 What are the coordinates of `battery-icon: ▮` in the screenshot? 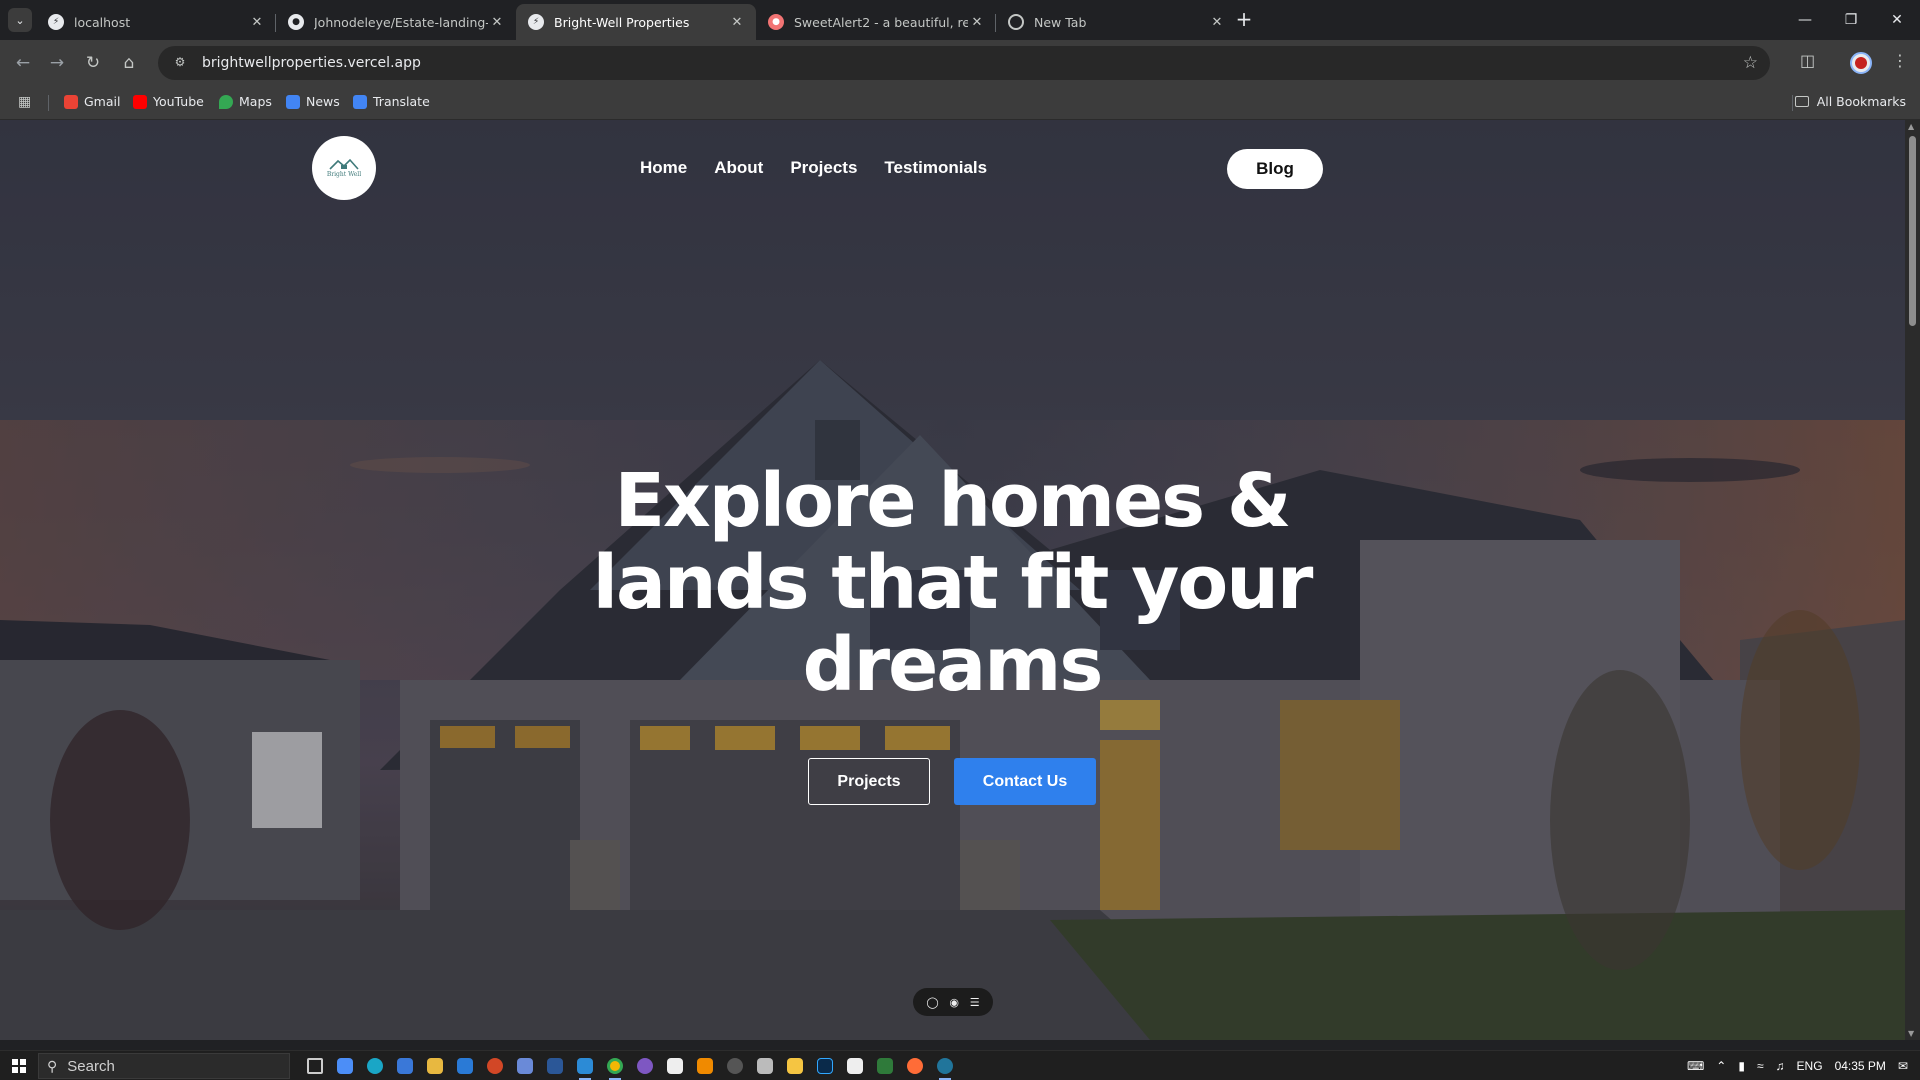 It's located at (1741, 1066).